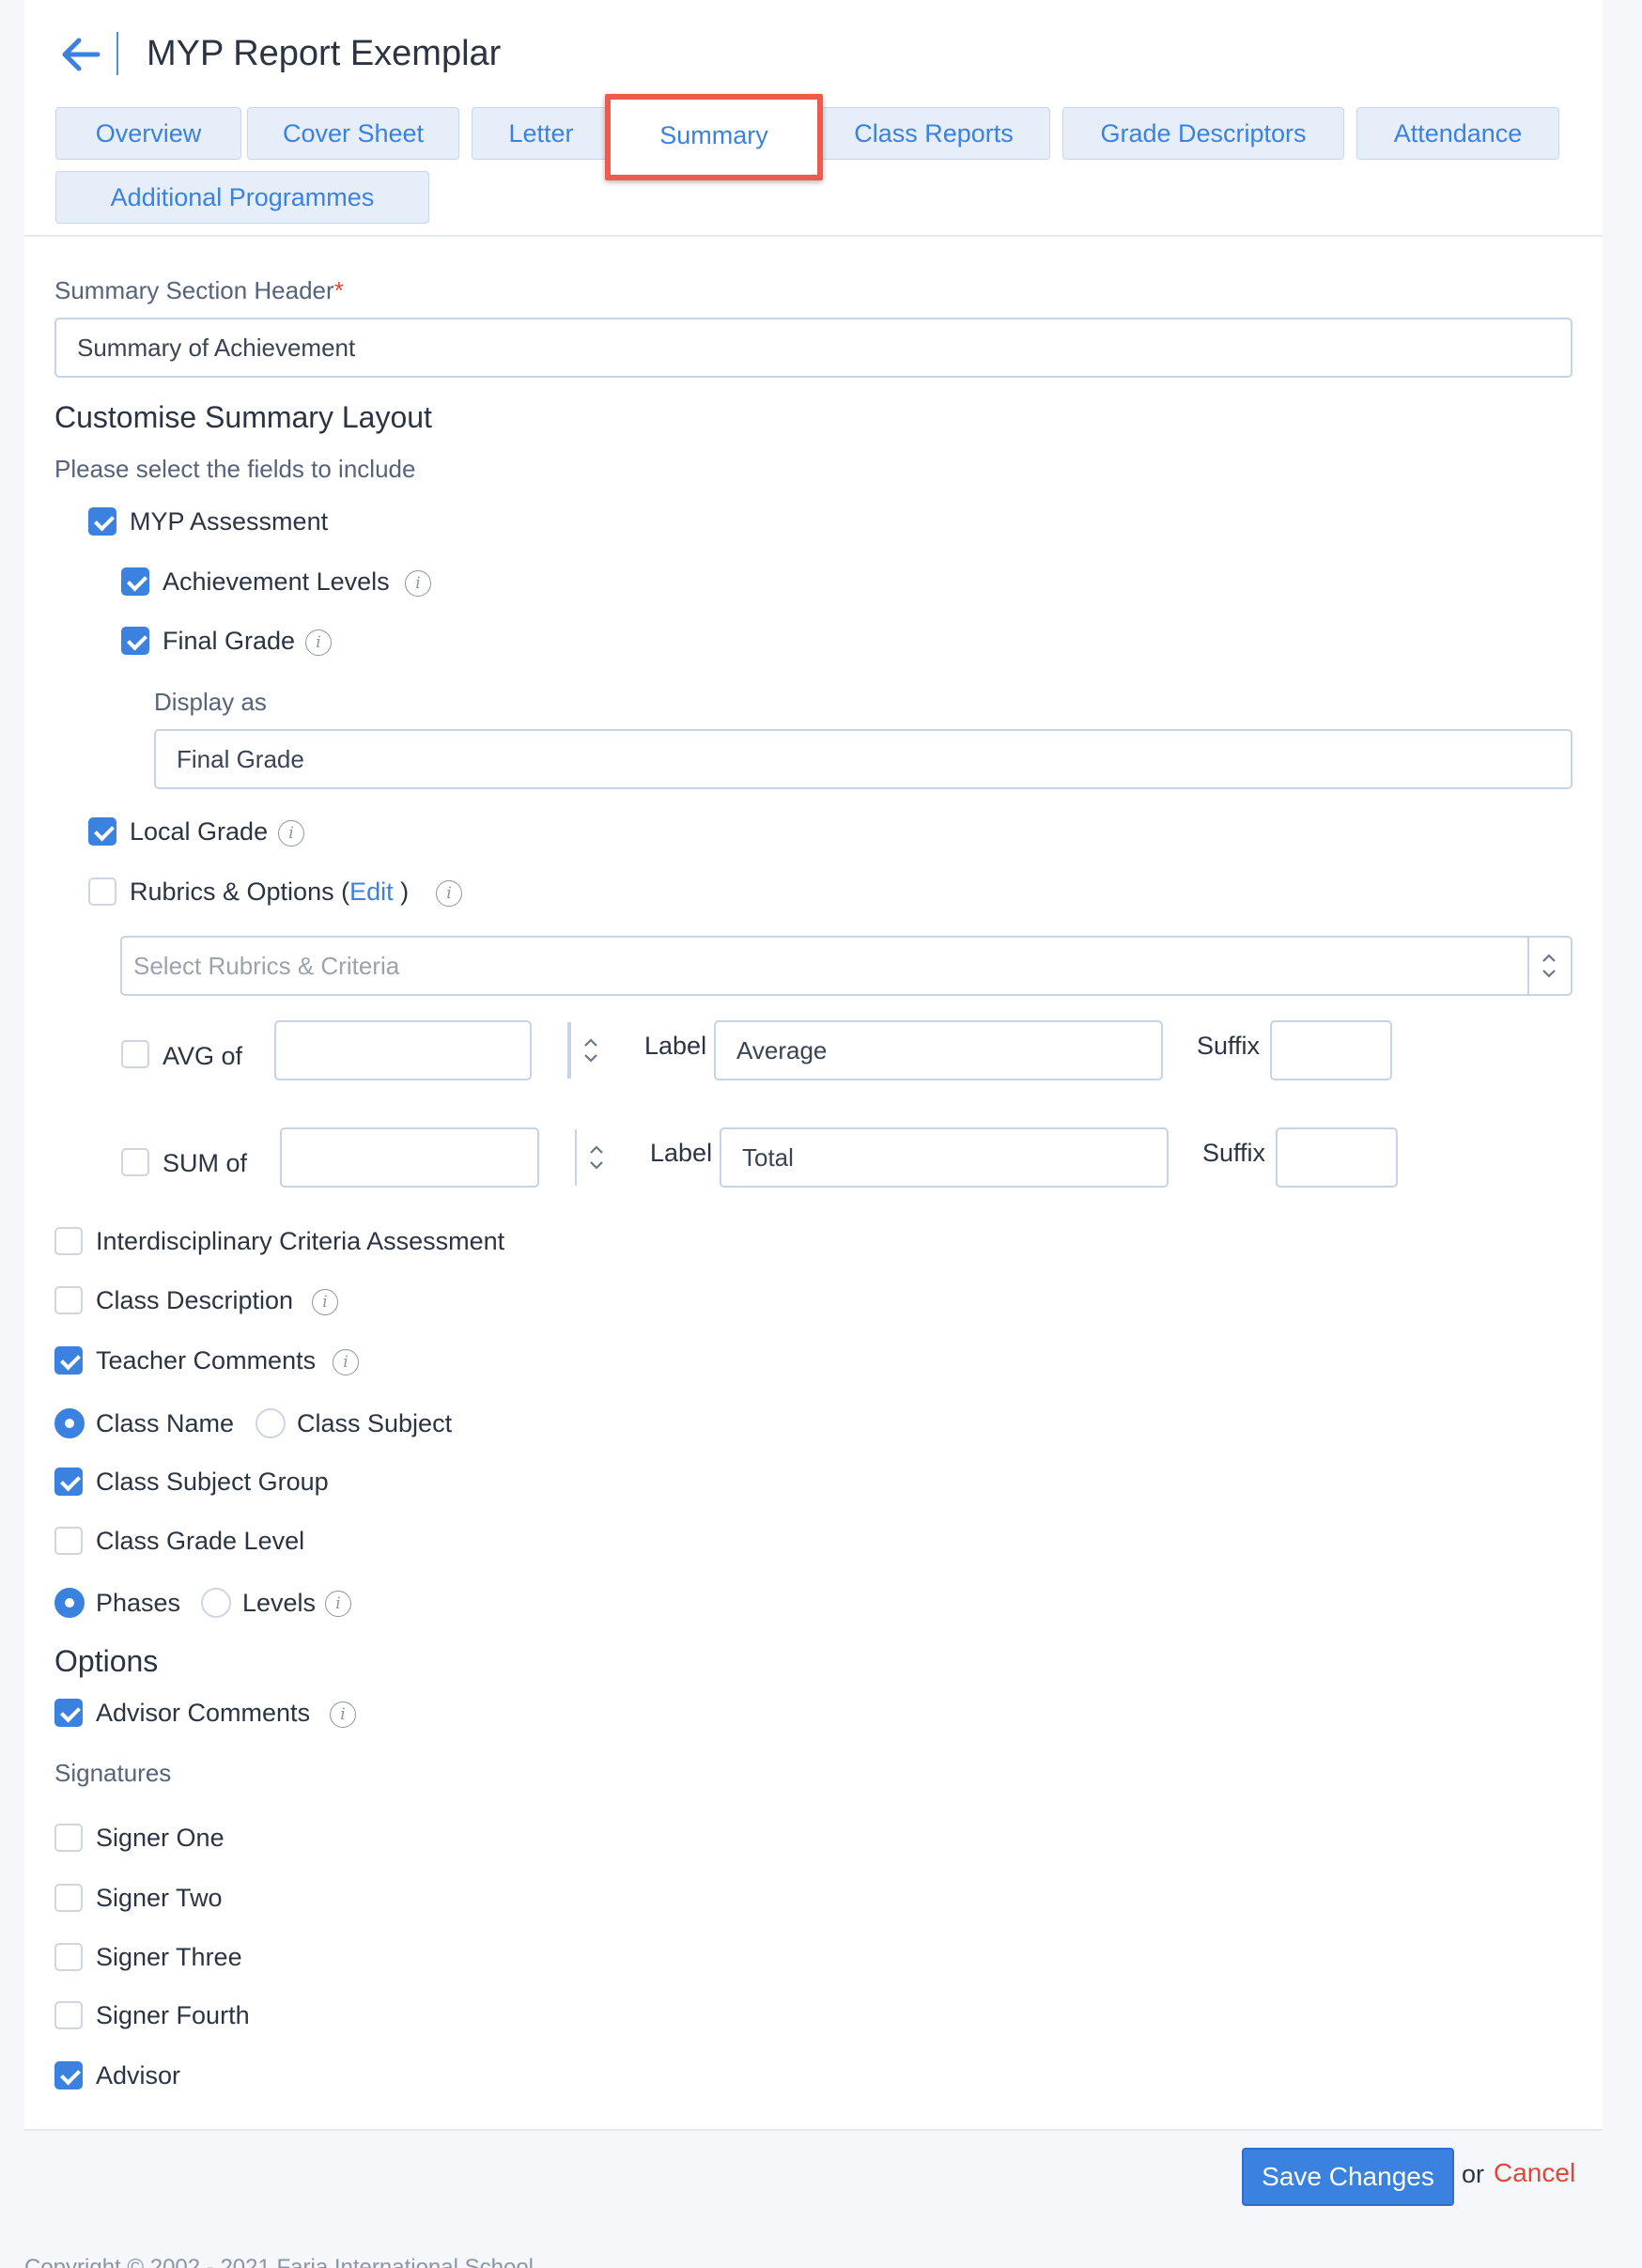 The height and width of the screenshot is (2268, 1642). What do you see at coordinates (68, 1482) in the screenshot?
I see `class-subject-group-checkbox` at bounding box center [68, 1482].